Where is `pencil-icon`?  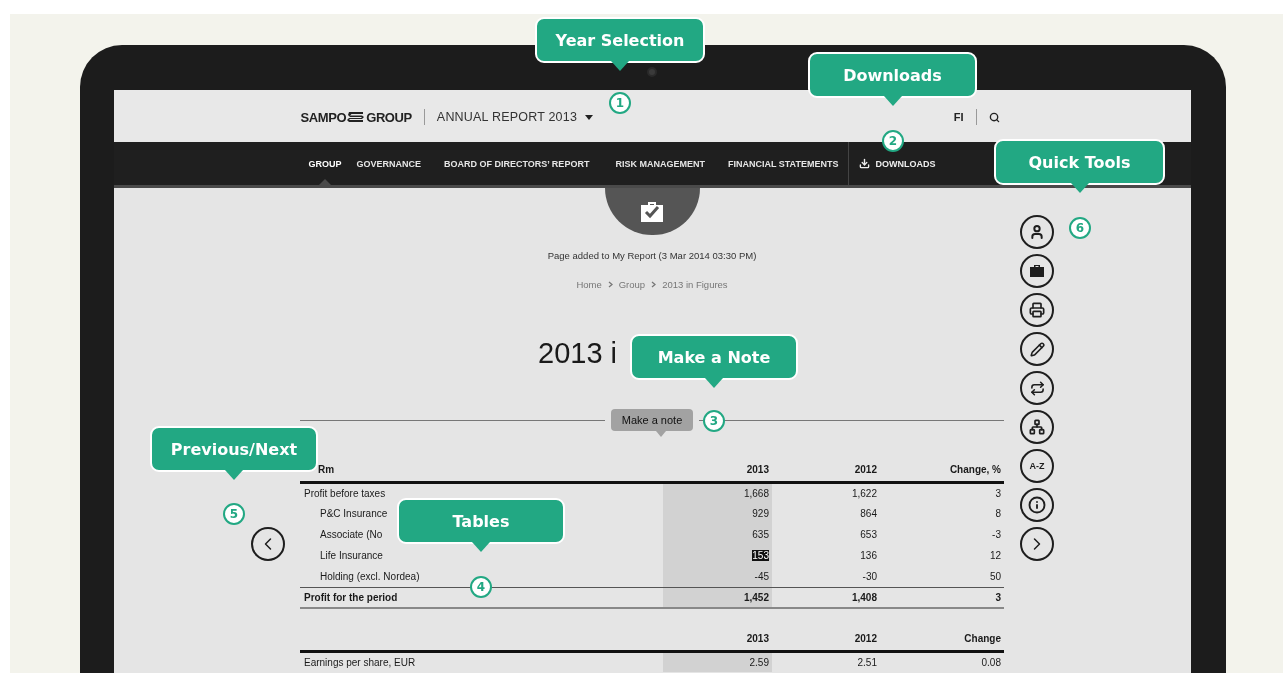
pencil-icon is located at coordinates (1037, 349).